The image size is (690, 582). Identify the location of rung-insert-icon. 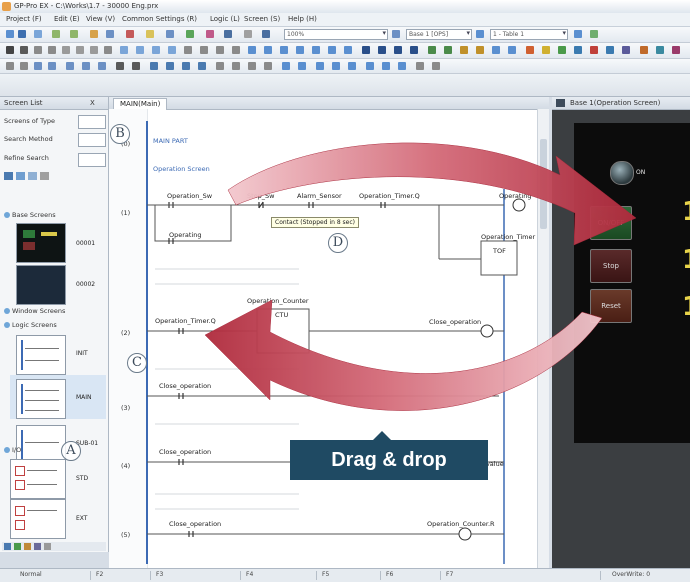
(120, 66).